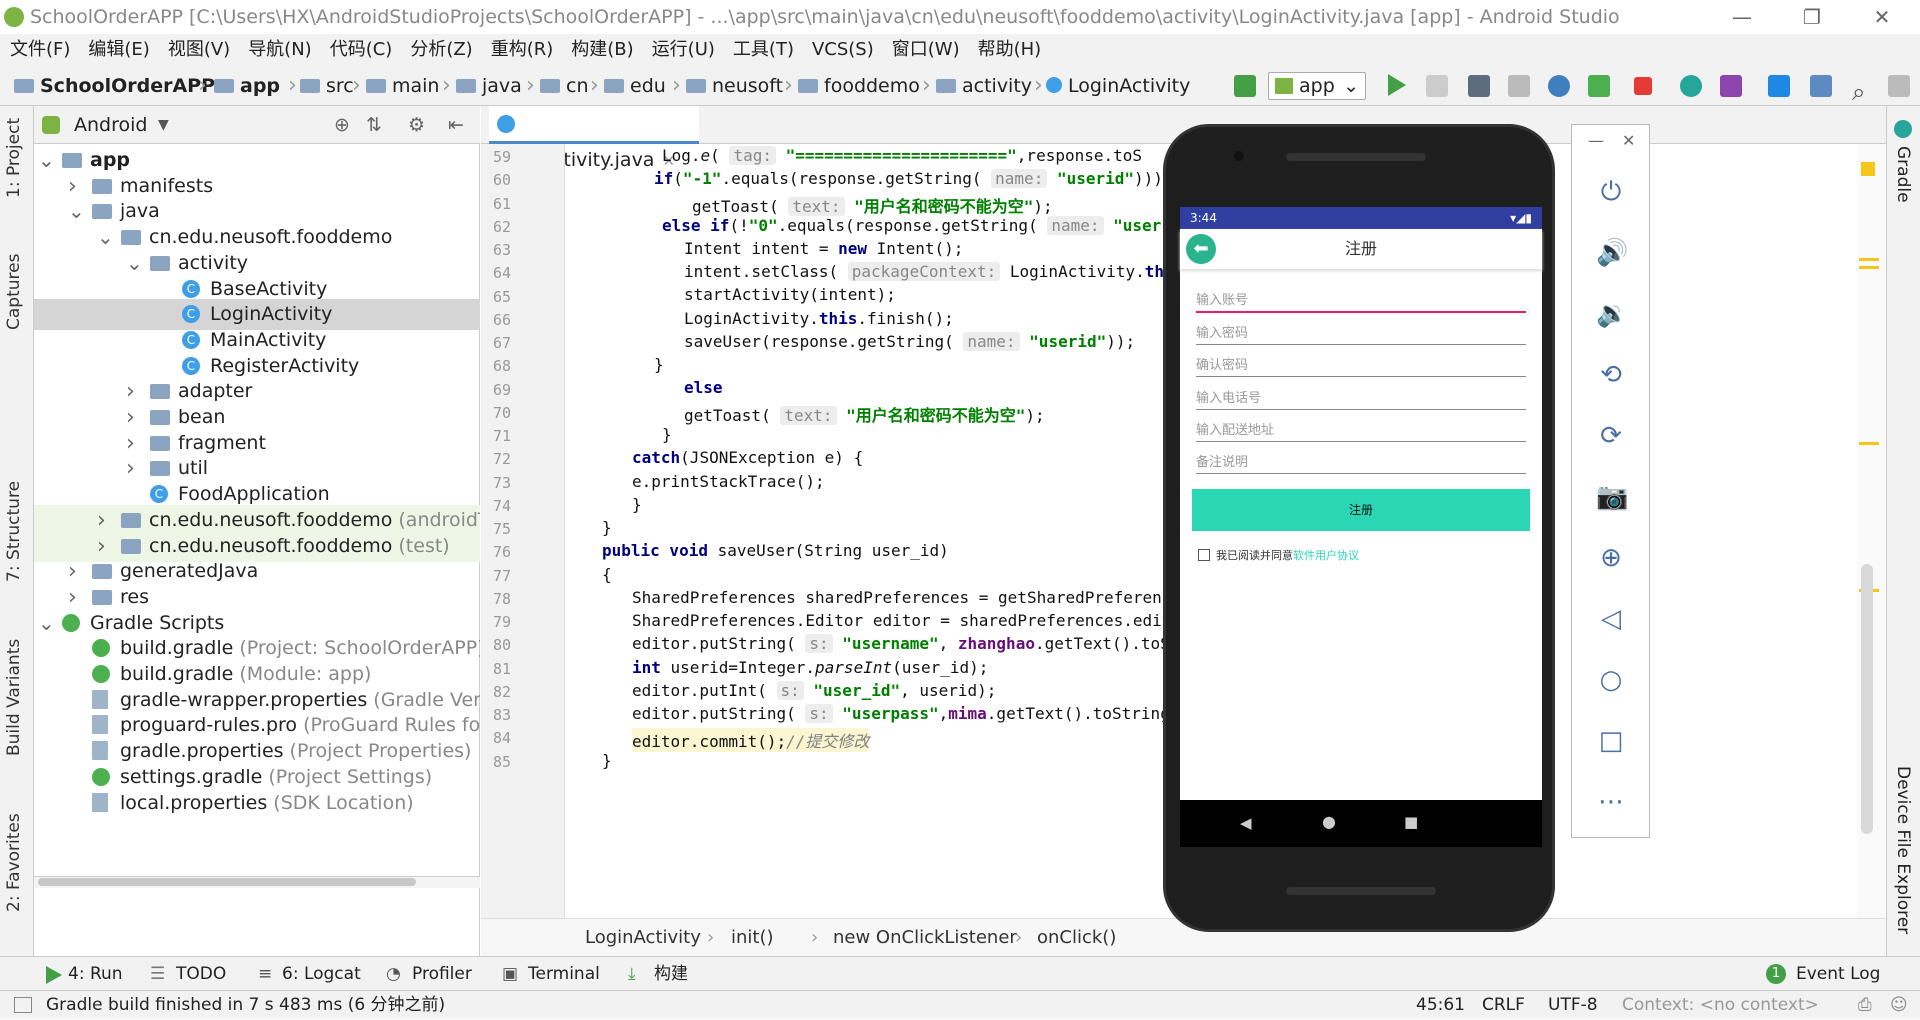 The height and width of the screenshot is (1020, 1920). Describe the element at coordinates (734, 86) in the screenshot. I see `breadcrumb-neusoft: neusoft` at that location.